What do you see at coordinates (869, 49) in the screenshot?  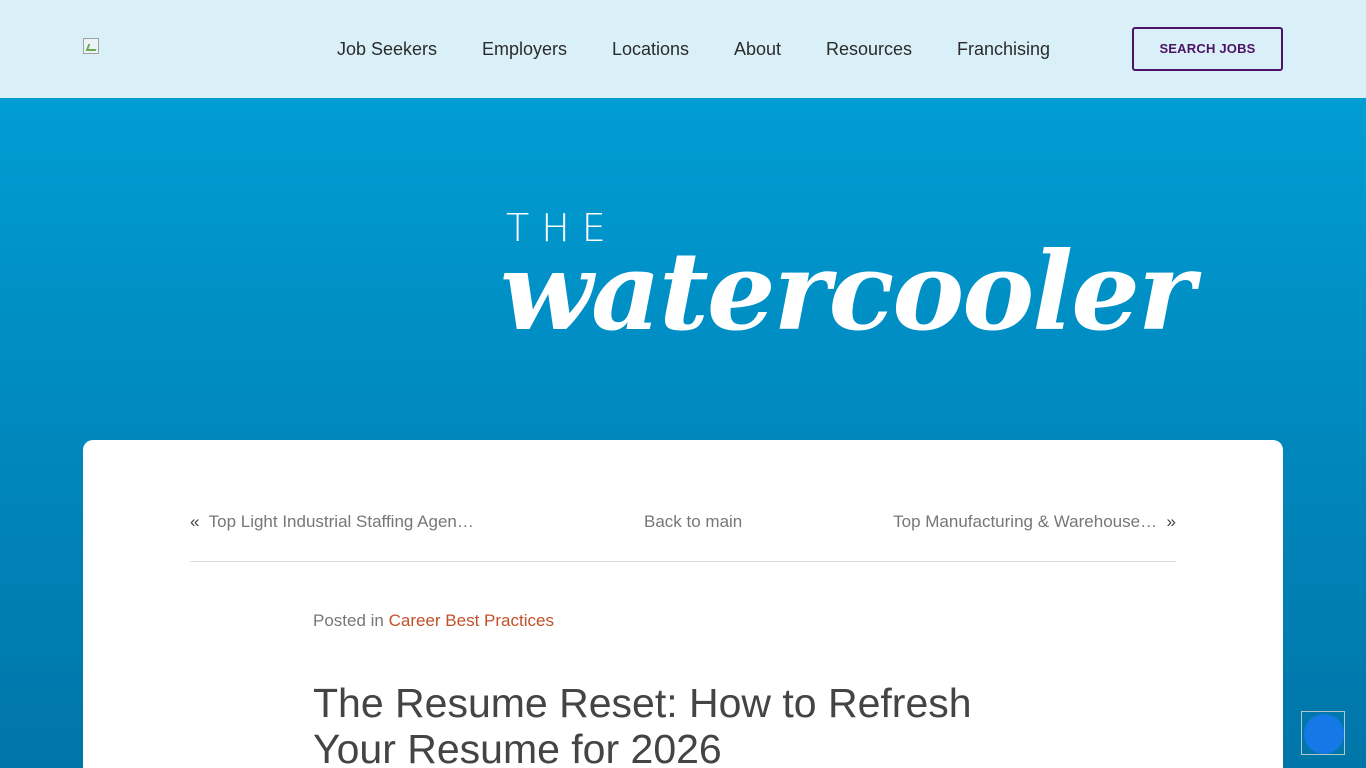 I see `nav-resources: Resources` at bounding box center [869, 49].